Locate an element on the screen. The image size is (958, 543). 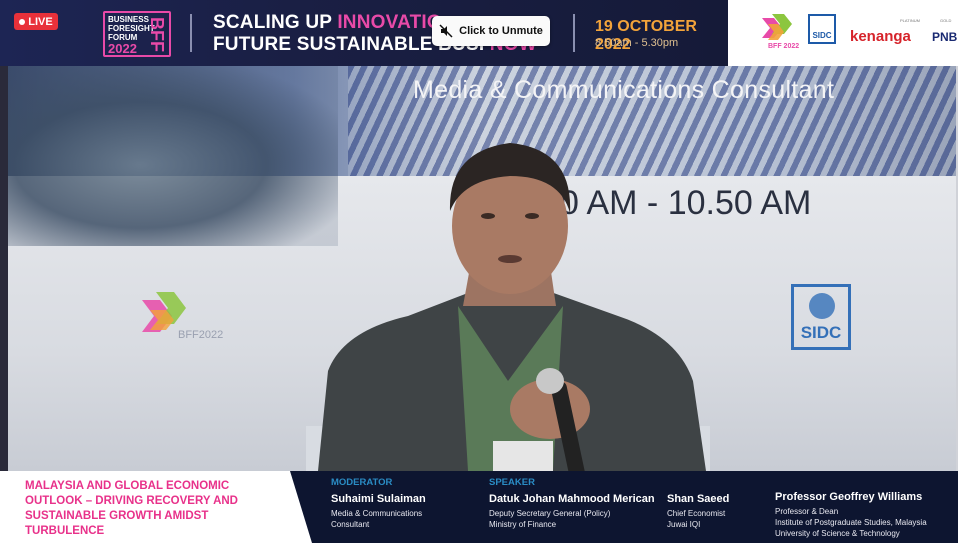
speaker-label: SPEAKER is located at coordinates (512, 482).